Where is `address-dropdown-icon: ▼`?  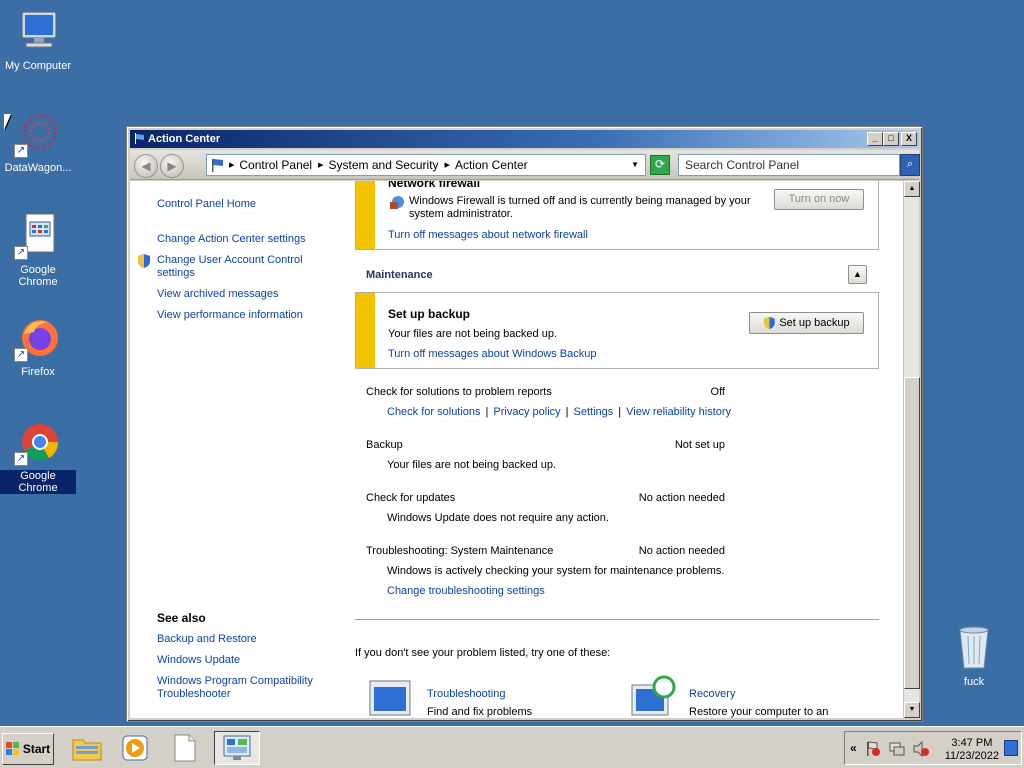 address-dropdown-icon: ▼ is located at coordinates (635, 164).